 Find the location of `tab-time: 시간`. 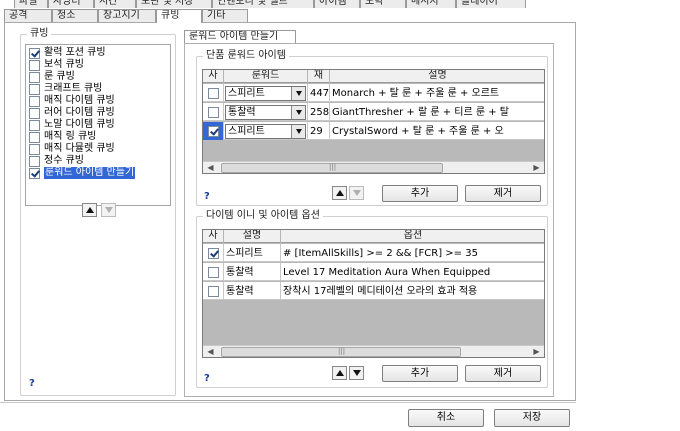

tab-time: 시간 is located at coordinates (115, 4).